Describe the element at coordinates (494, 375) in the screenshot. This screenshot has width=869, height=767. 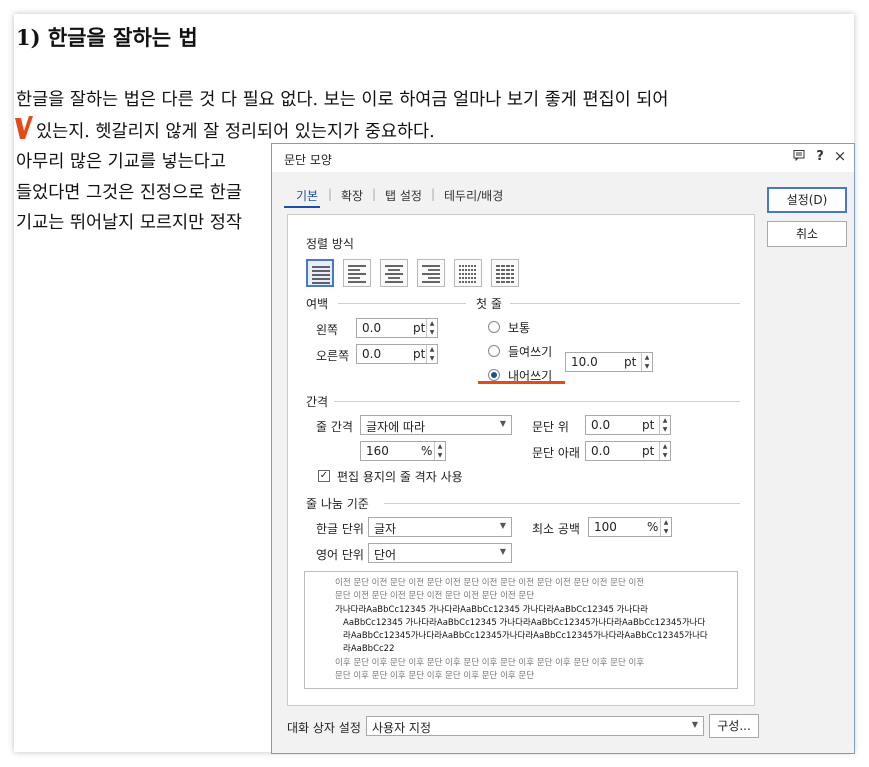
I see `first-line-hanging-radio` at that location.